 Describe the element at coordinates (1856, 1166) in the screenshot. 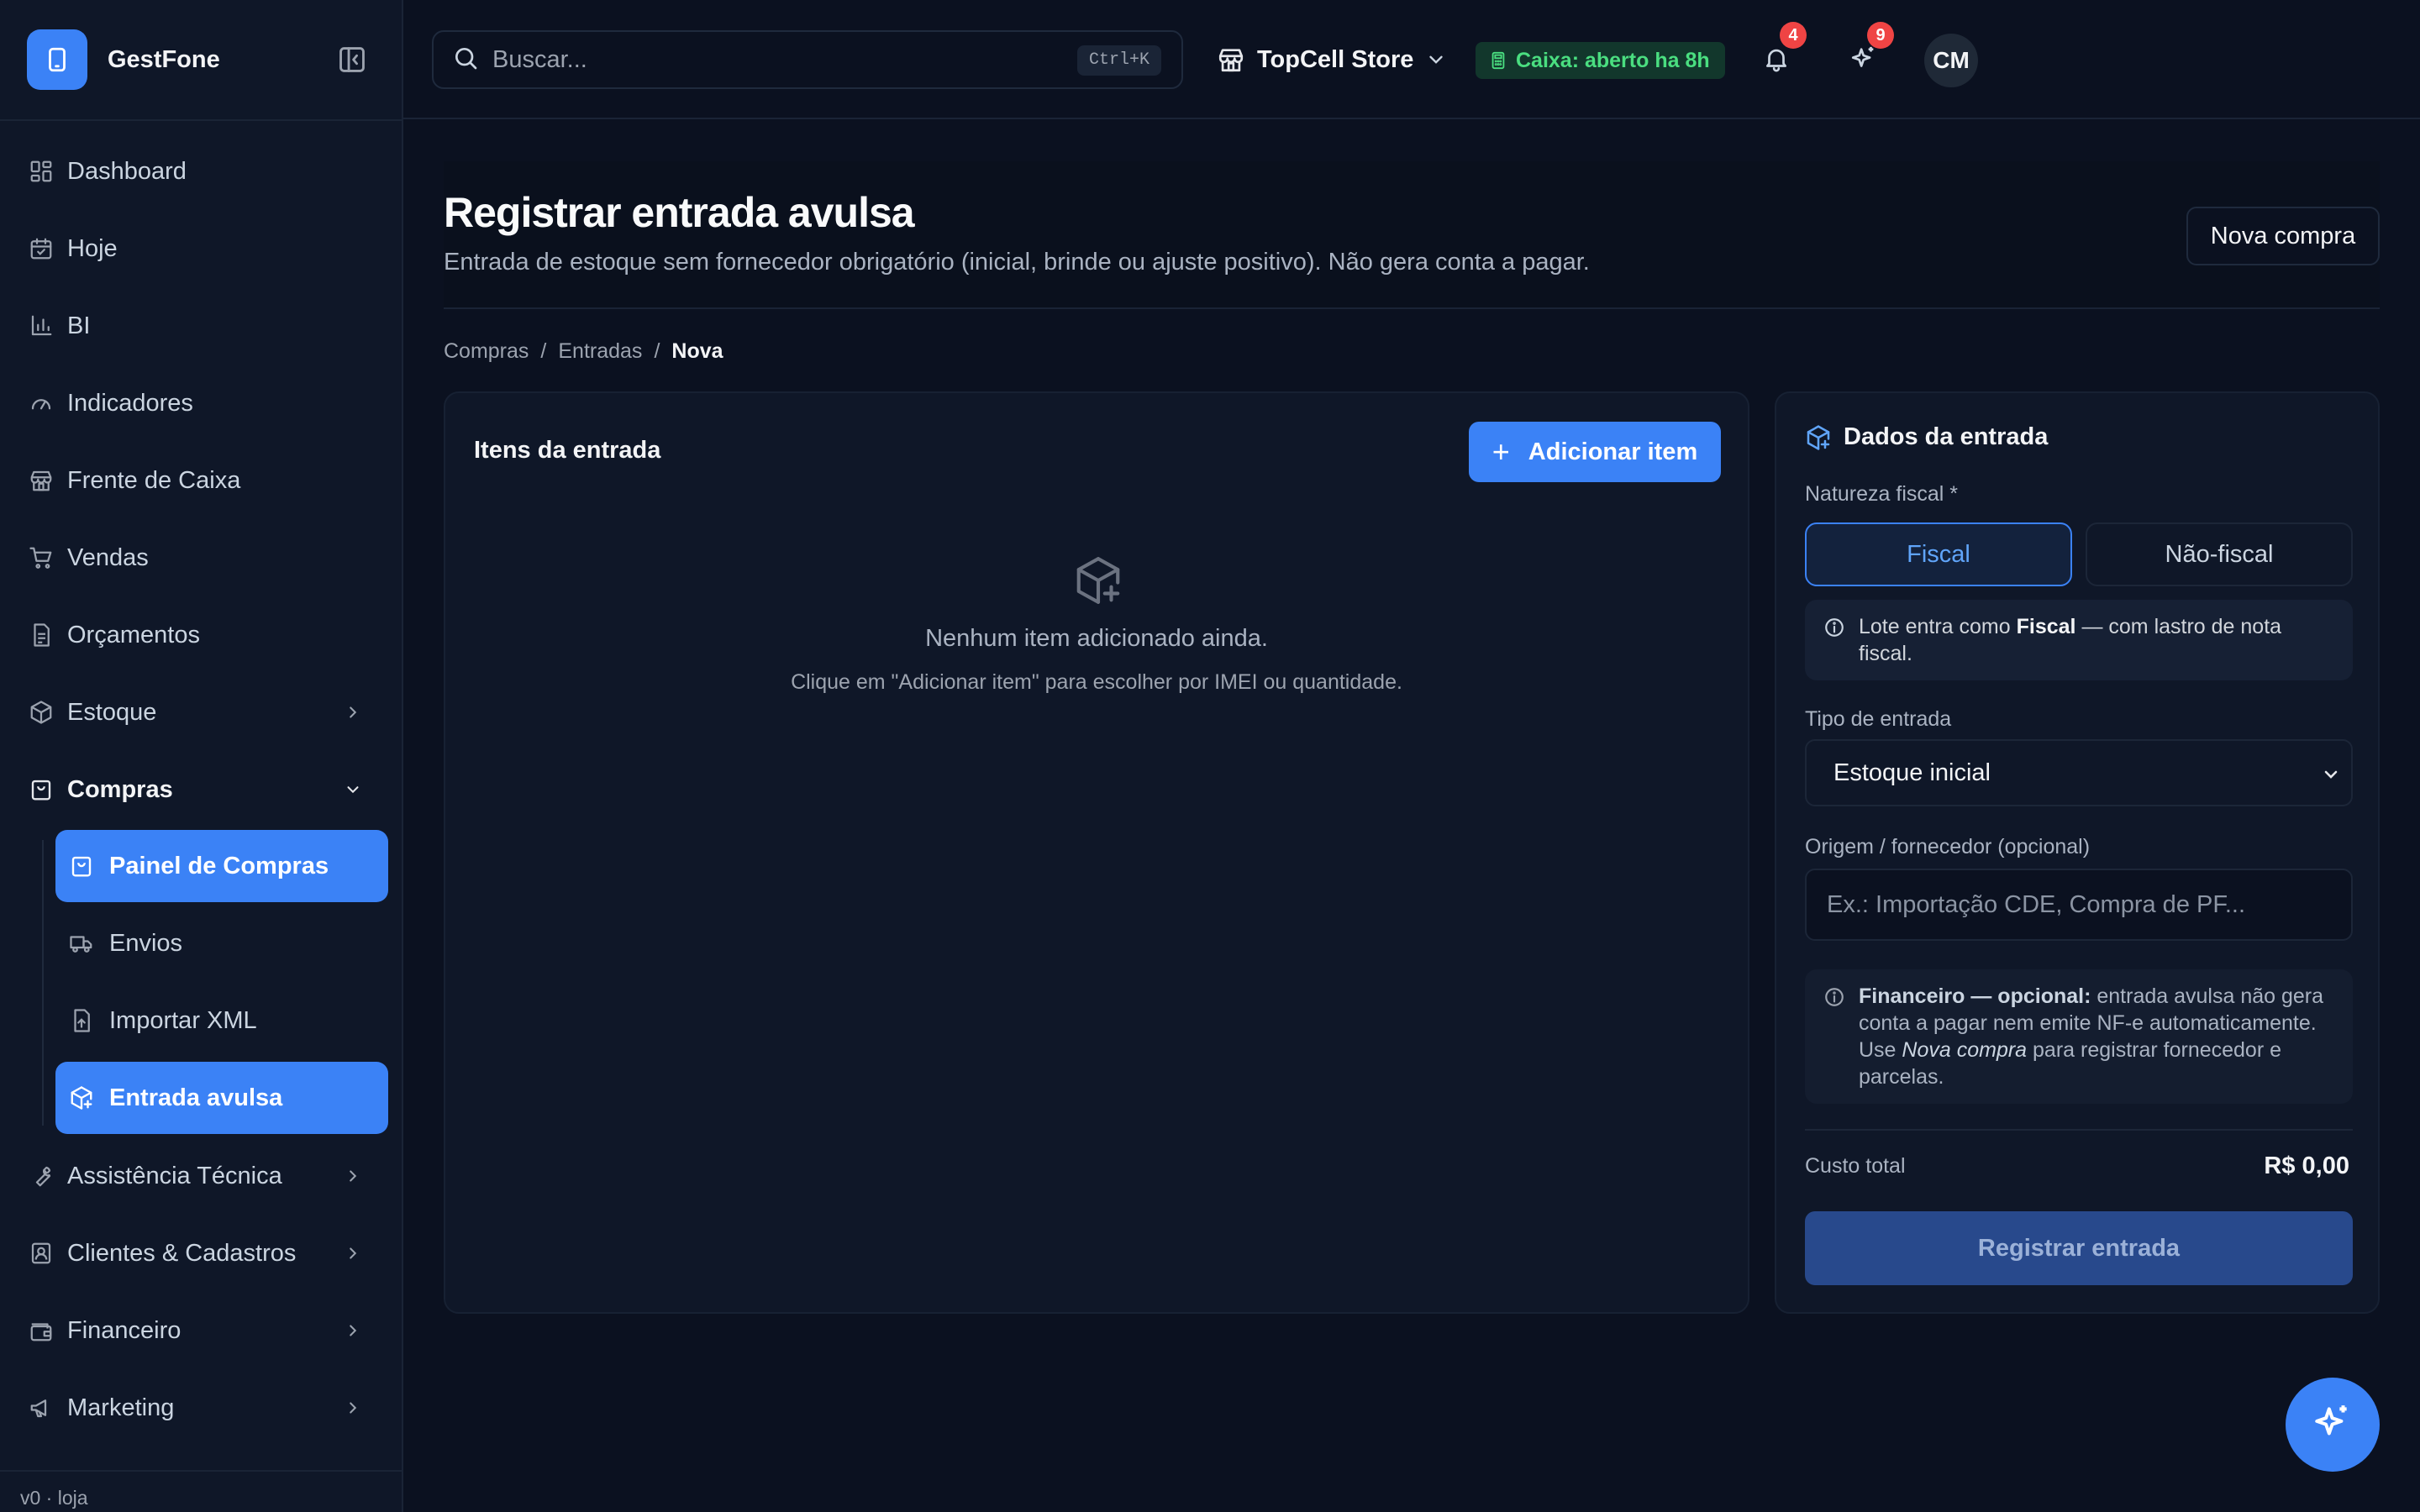

I see `total-cost-label: Custo total` at that location.